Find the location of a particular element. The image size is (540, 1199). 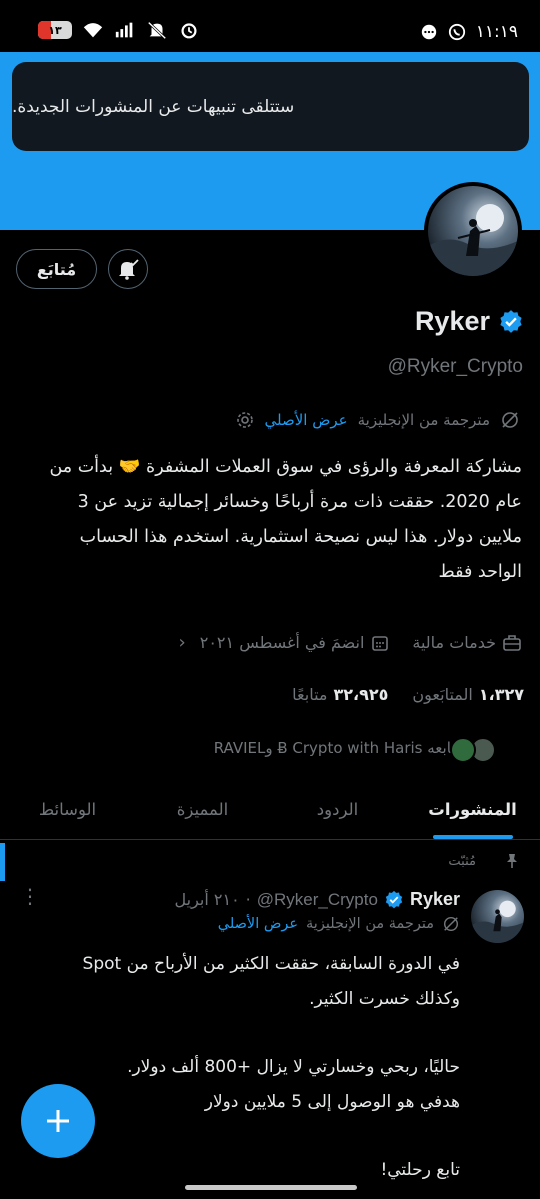

profile-handle: @Ryker_Crypto is located at coordinates (455, 366).